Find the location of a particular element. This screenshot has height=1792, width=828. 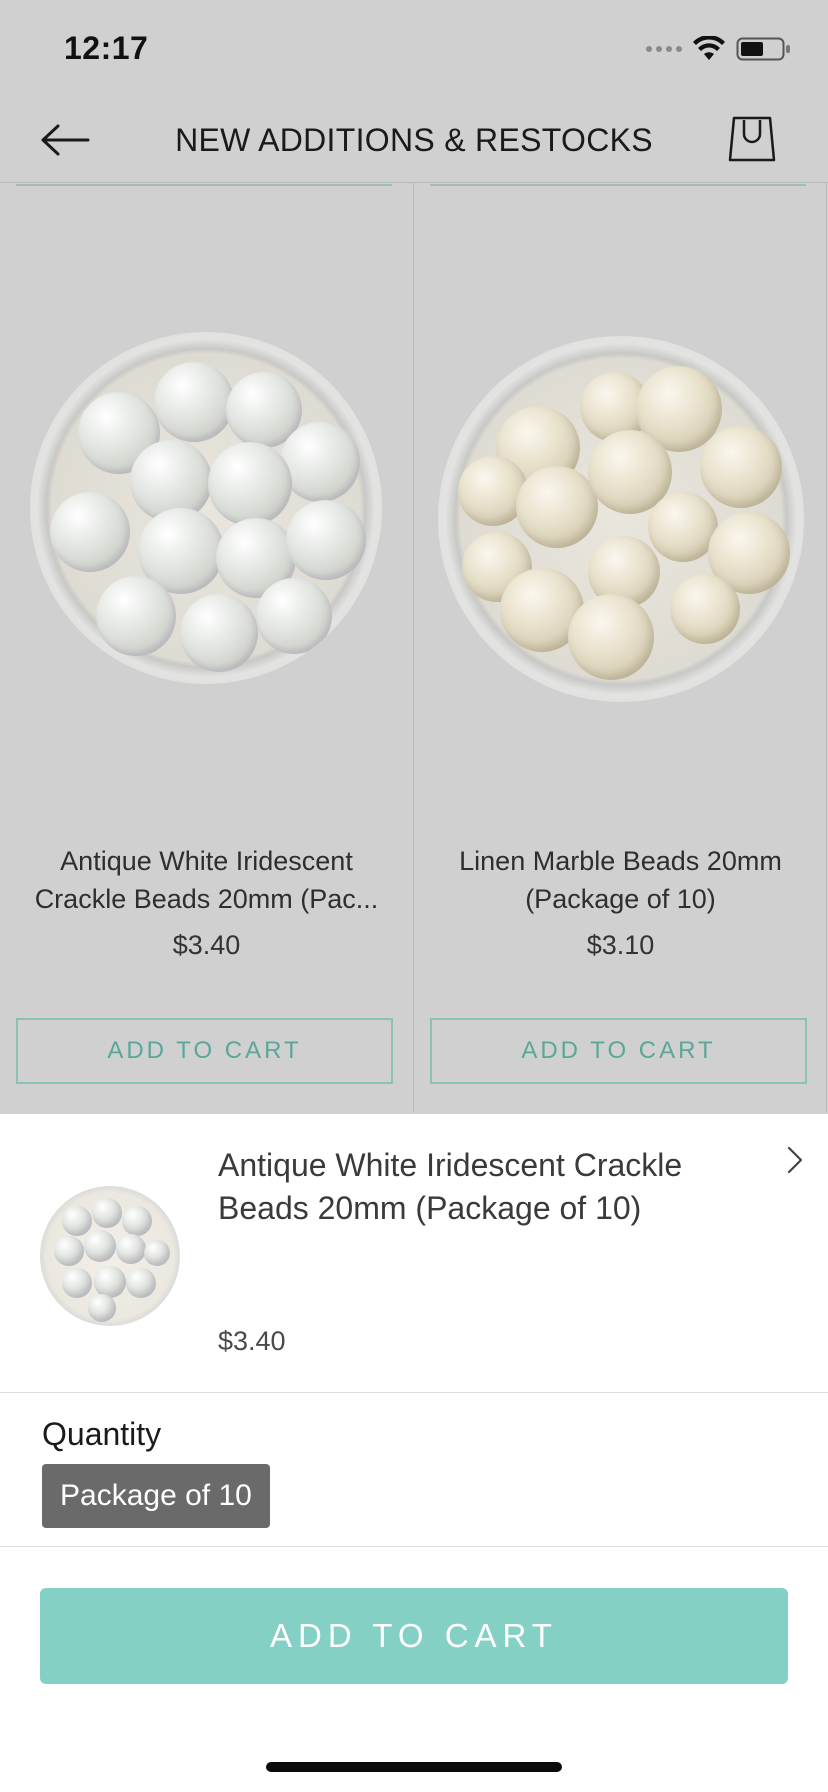

quantity-option-chip: Package of 10 is located at coordinates (156, 1496).